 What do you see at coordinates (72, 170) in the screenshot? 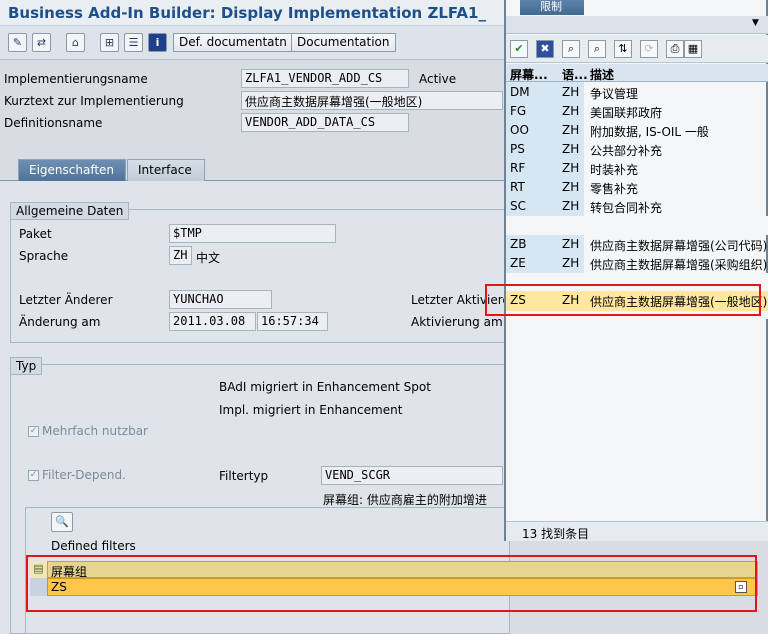
I see `tab-eigenschaften: Eigenschaften` at bounding box center [72, 170].